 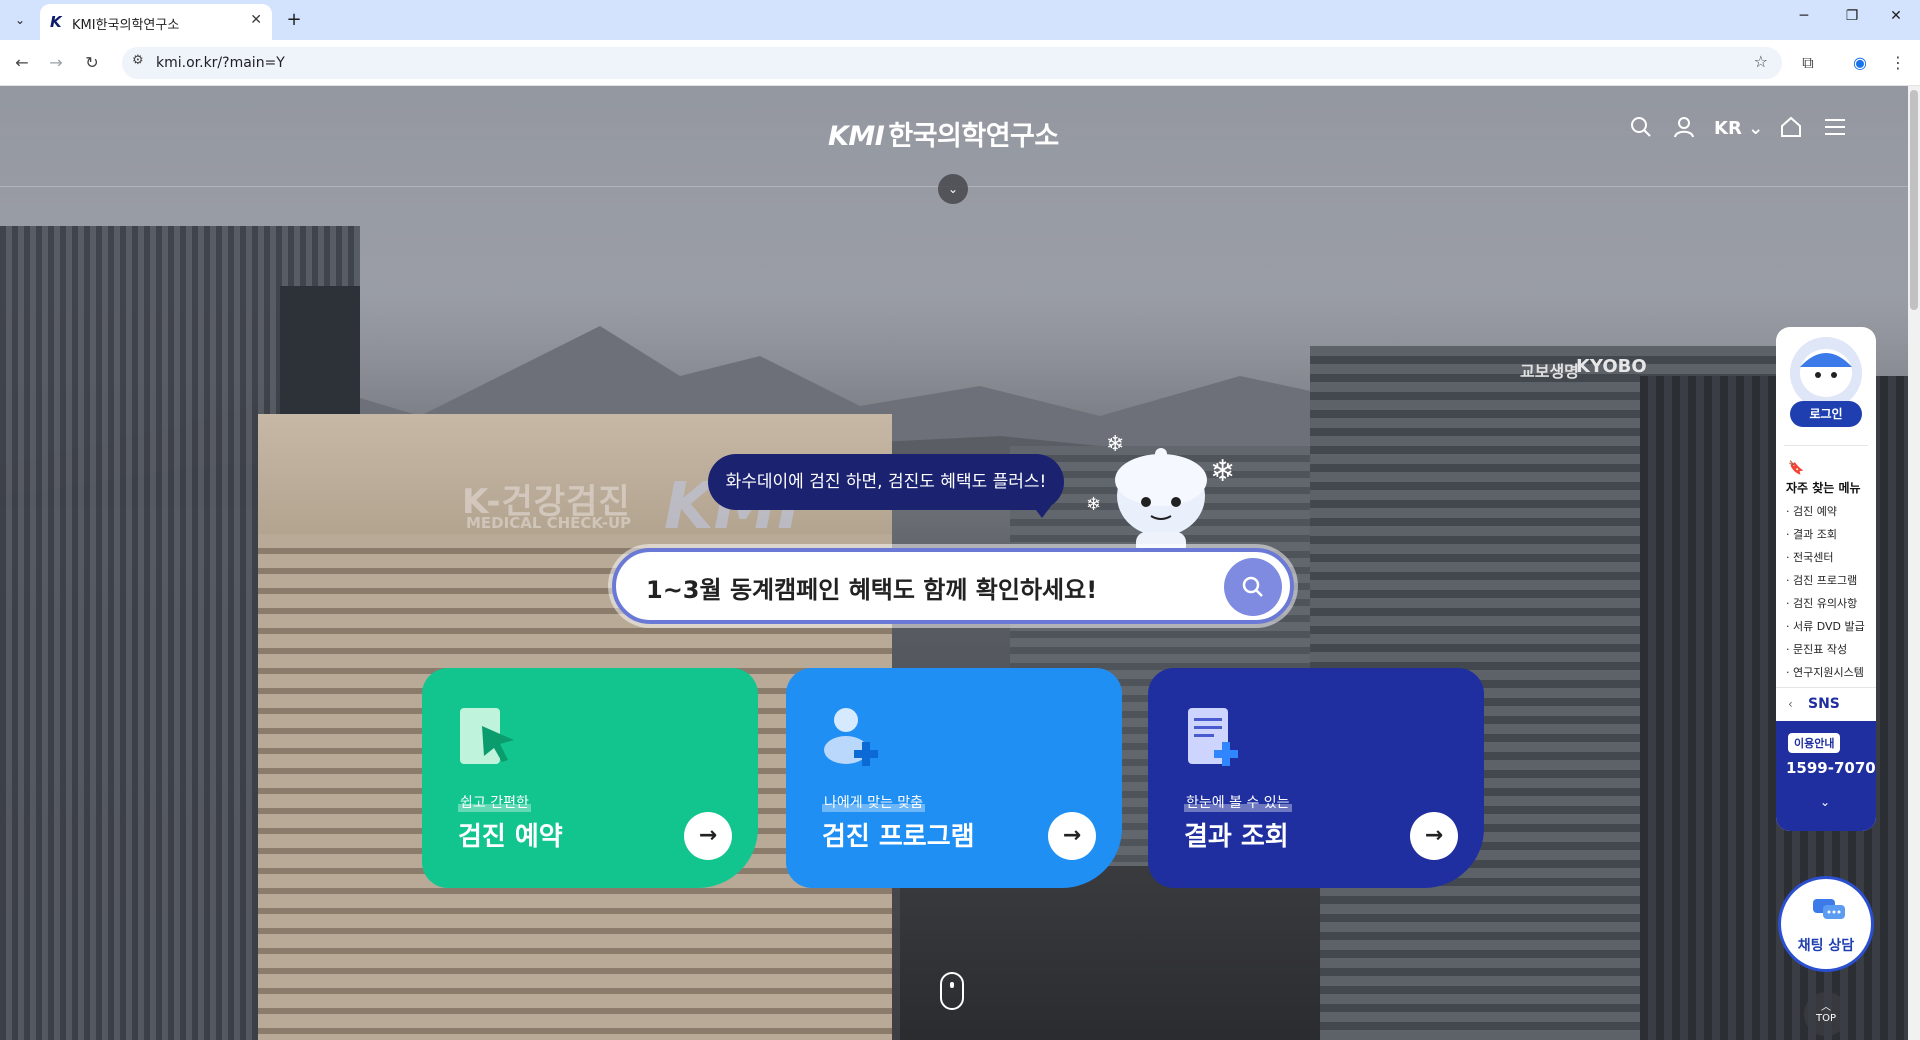 What do you see at coordinates (1826, 946) in the screenshot?
I see `chat-label: 채팅 상담` at bounding box center [1826, 946].